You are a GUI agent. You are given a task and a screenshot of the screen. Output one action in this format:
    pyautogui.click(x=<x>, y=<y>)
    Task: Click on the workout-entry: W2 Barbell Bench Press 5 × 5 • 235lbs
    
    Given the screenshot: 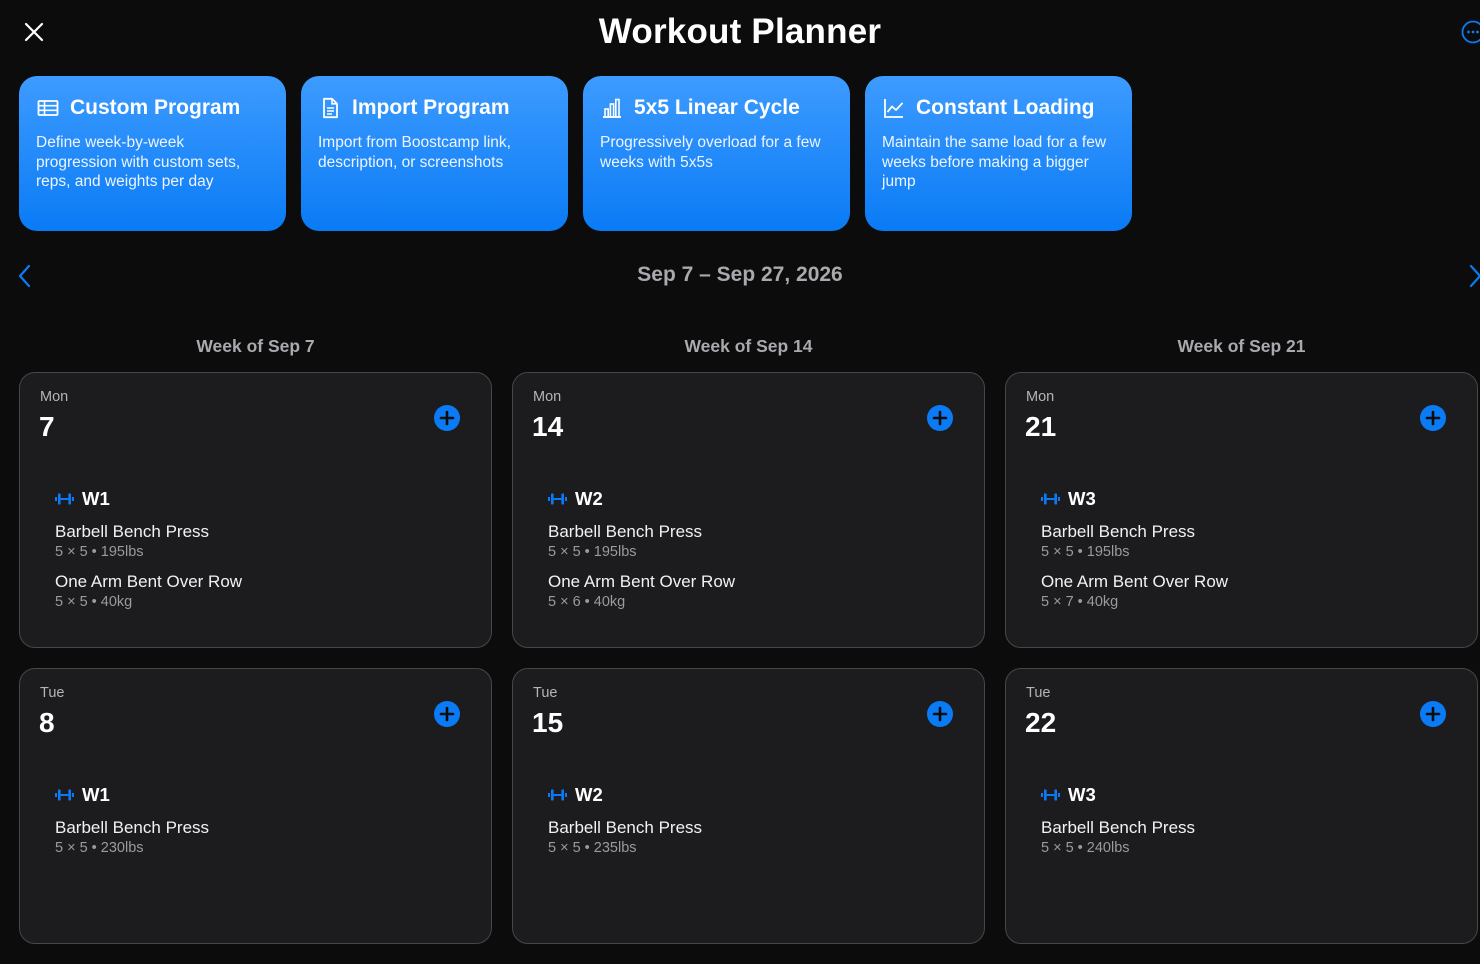 What is the action you would take?
    pyautogui.click(x=748, y=820)
    